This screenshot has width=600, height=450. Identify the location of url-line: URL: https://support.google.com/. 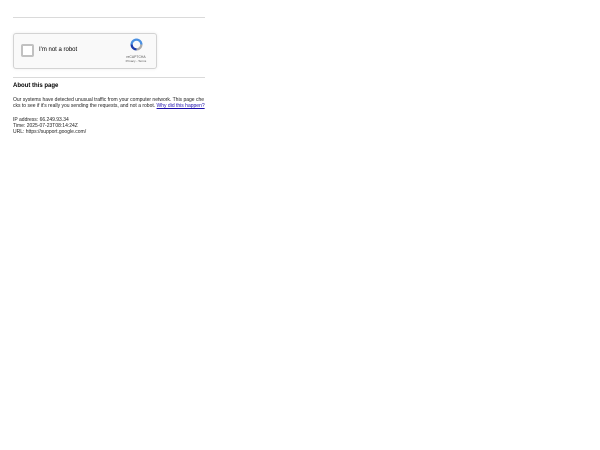
(50, 132).